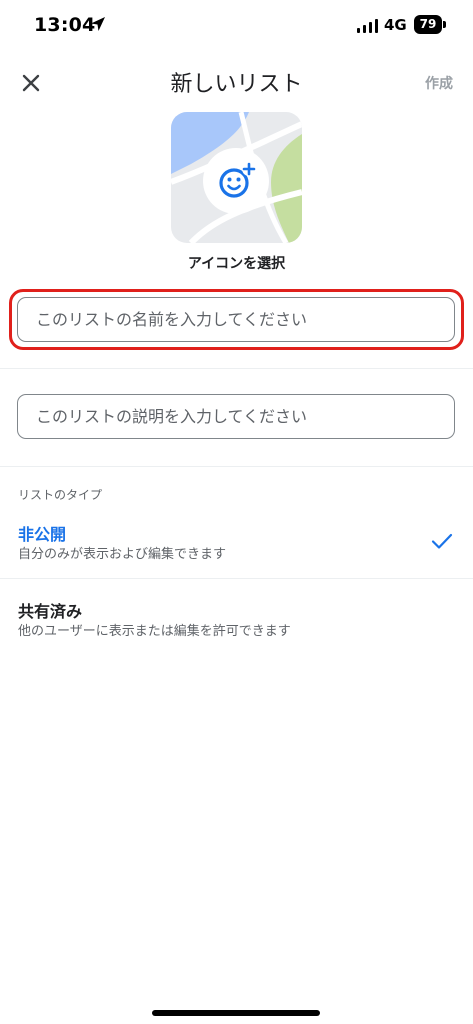 The height and width of the screenshot is (1024, 473). What do you see at coordinates (439, 83) in the screenshot?
I see `create-button: 作成` at bounding box center [439, 83].